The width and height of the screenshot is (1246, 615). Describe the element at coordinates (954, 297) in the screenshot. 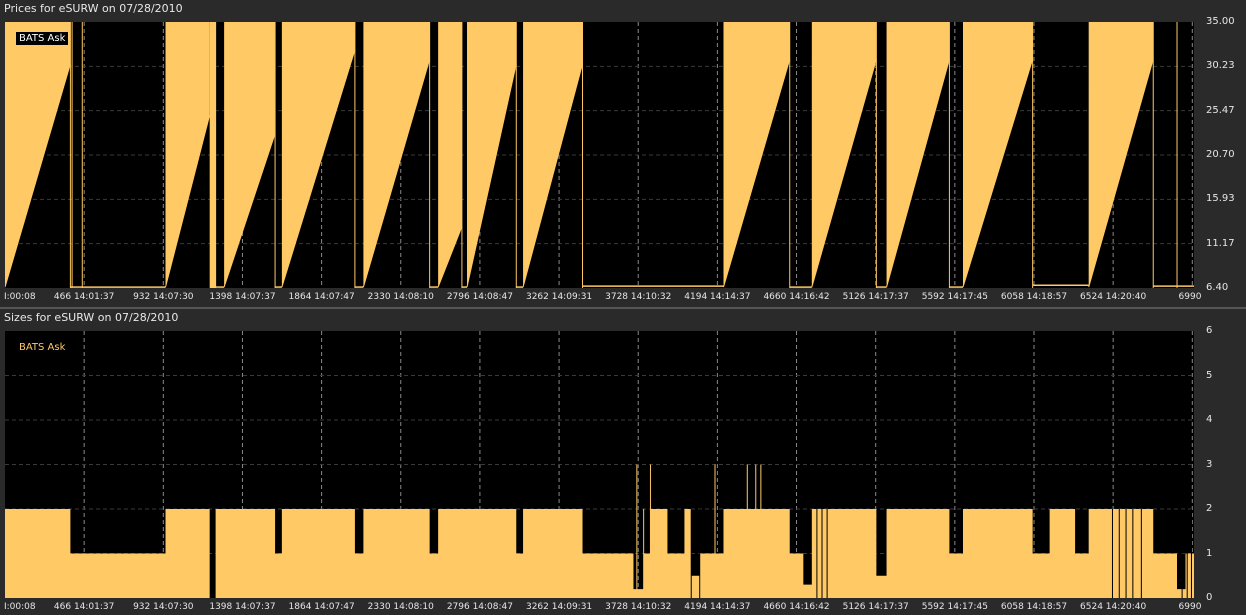

I see `prices-x-tick-label: 5592 14:17:45` at that location.